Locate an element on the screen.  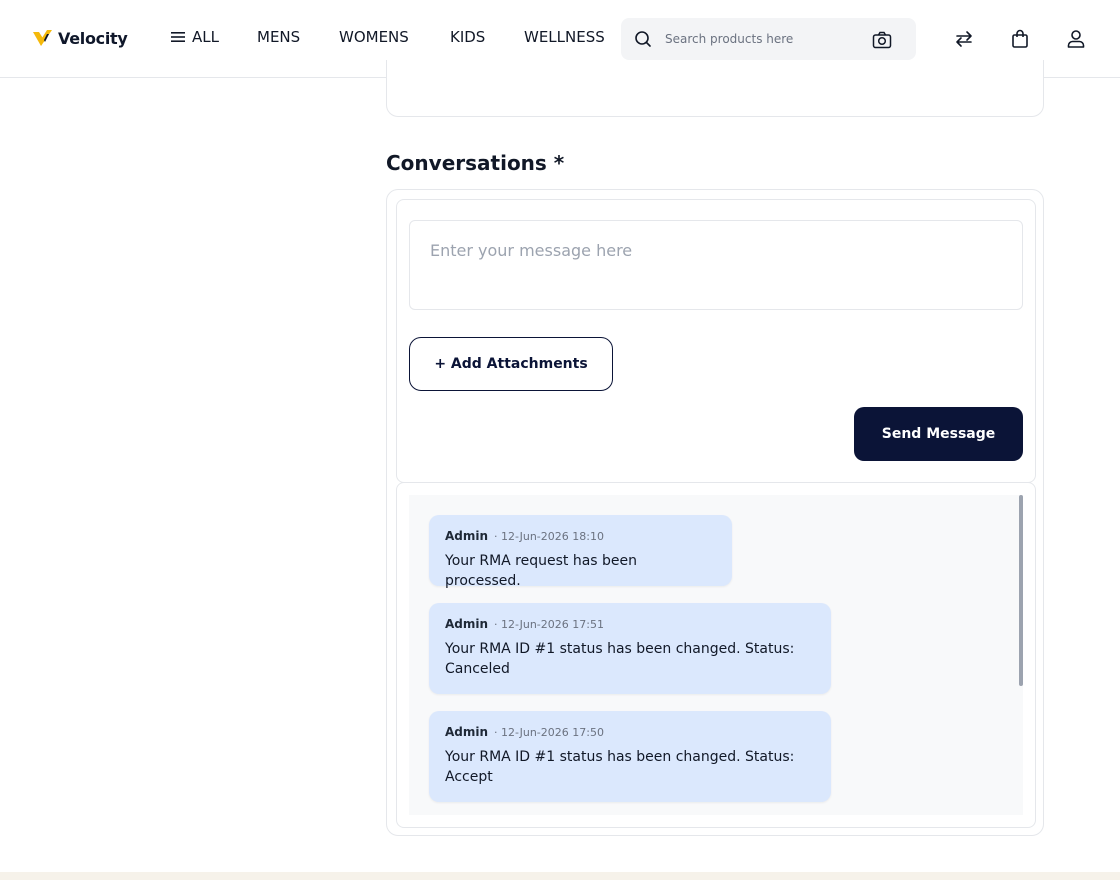
nav-item-wellness: WELLNESS is located at coordinates (564, 37).